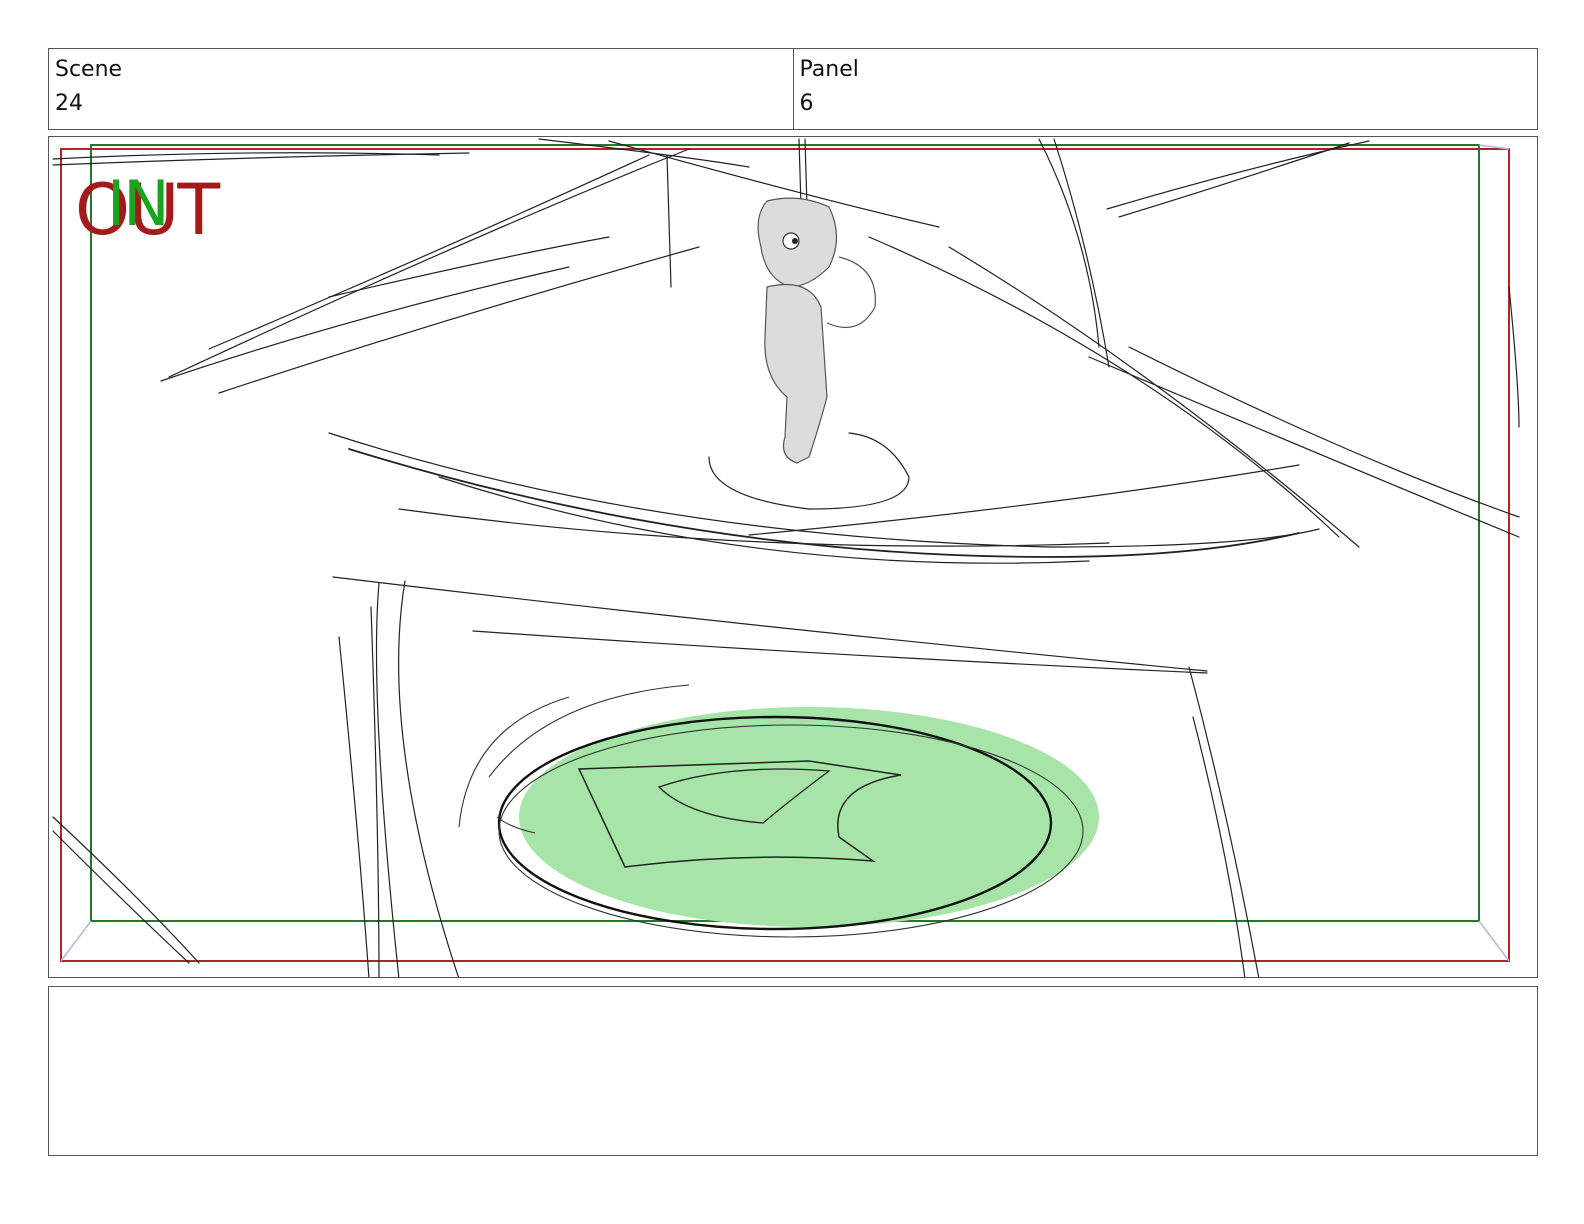 This screenshot has height=1224, width=1584. What do you see at coordinates (816, 330) in the screenshot?
I see `character-sketch` at bounding box center [816, 330].